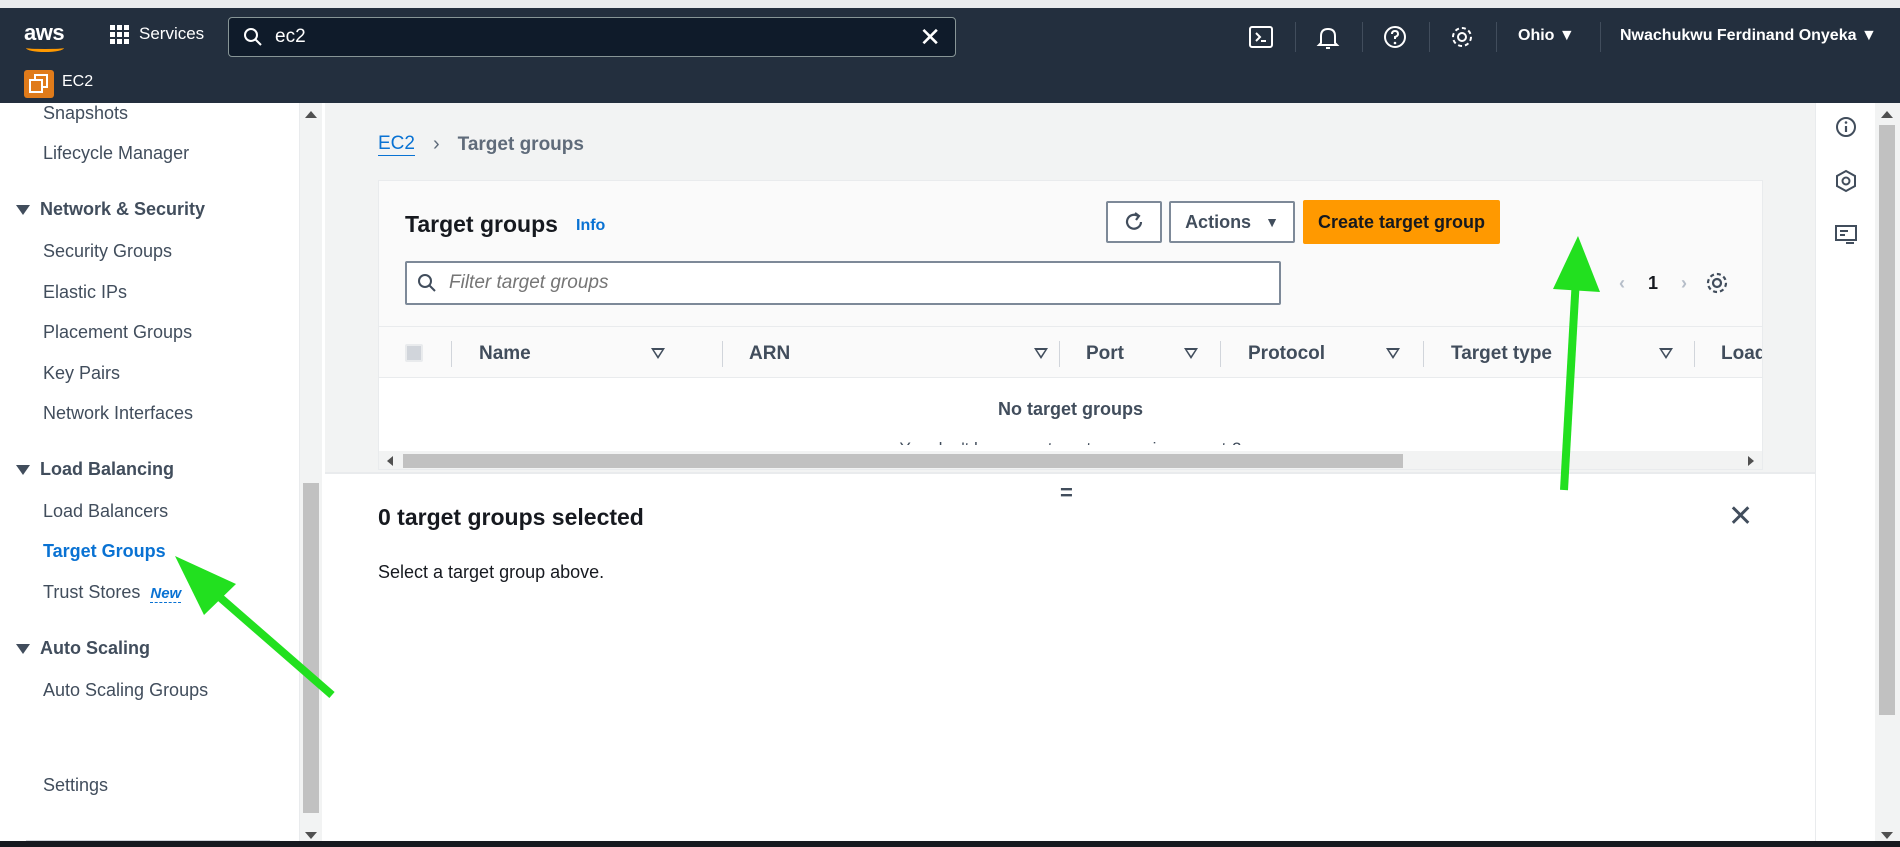 The height and width of the screenshot is (847, 1900). I want to click on sidebar-item-security-groups: Security Groups, so click(107, 251).